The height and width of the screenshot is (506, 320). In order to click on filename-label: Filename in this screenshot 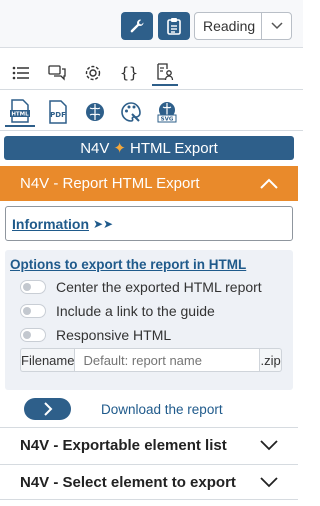, I will do `click(47, 360)`.